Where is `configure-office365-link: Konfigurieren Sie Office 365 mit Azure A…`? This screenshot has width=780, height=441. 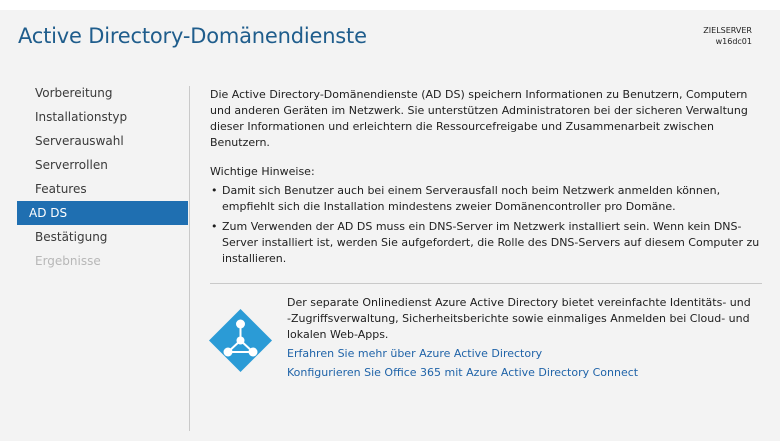 configure-office365-link: Konfigurieren Sie Office 365 mit Azure A… is located at coordinates (522, 373).